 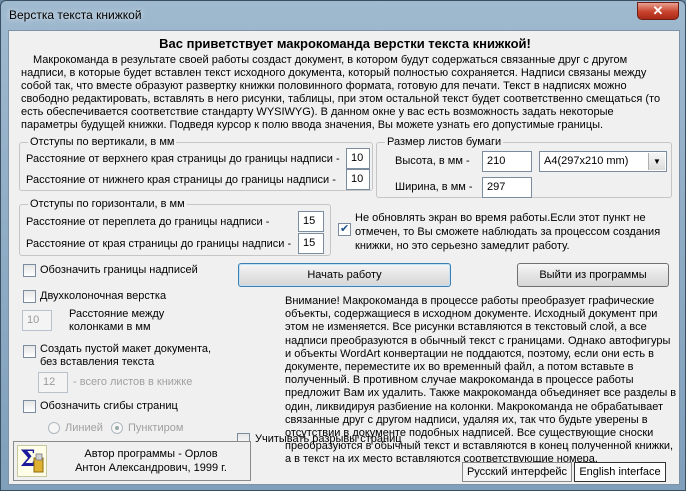 I want to click on author-line-1: Автор программы - Орлов, so click(x=151, y=454).